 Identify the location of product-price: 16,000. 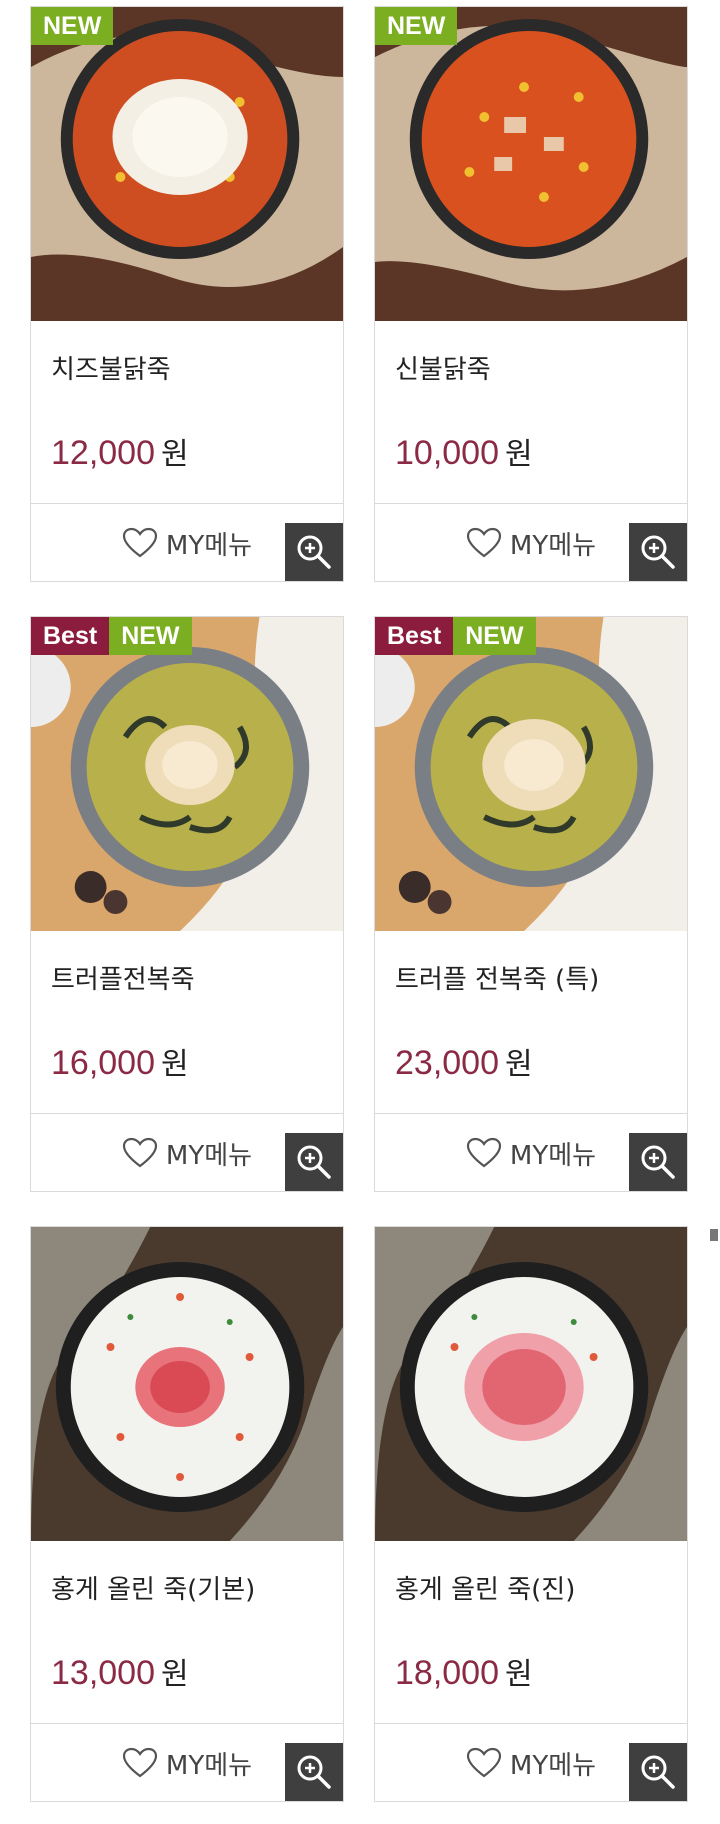
(103, 1063).